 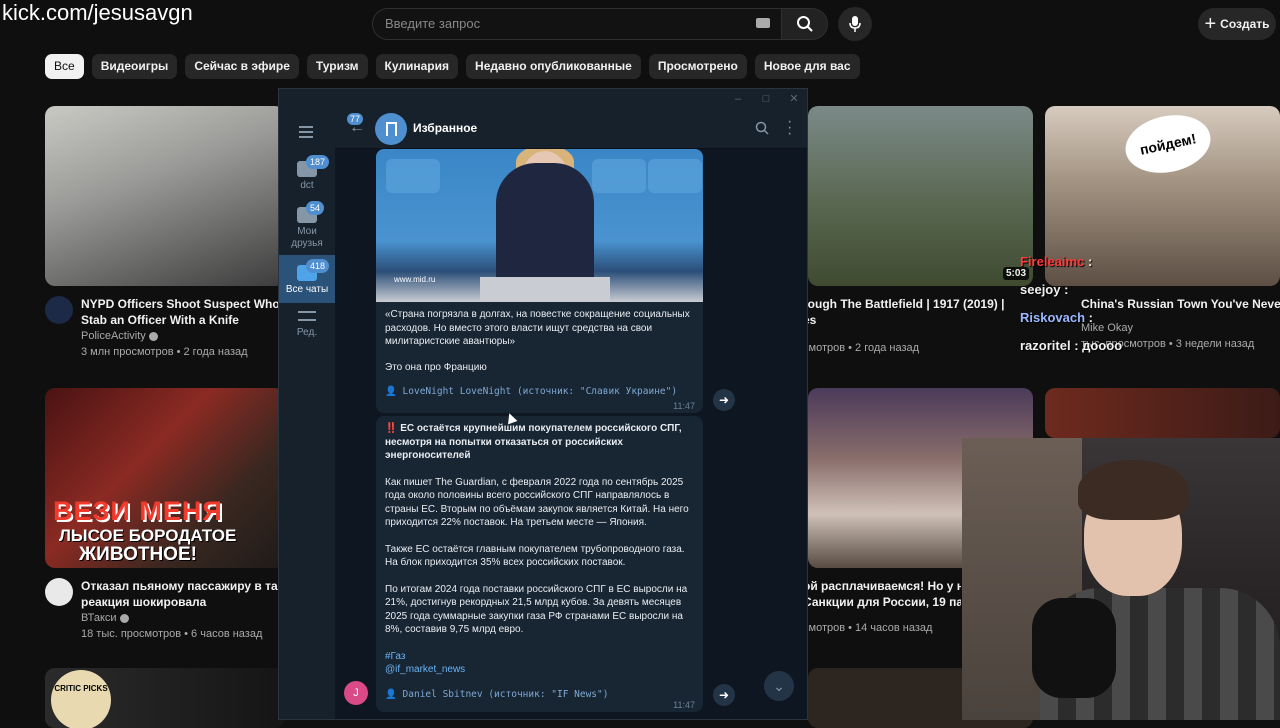 What do you see at coordinates (165, 478) in the screenshot?
I see `video-thumbnail: ВЕЗИ МЕНЯ ЛЫСОЕ БОРОДАТОЕ ЖИВОТНОЕ!` at bounding box center [165, 478].